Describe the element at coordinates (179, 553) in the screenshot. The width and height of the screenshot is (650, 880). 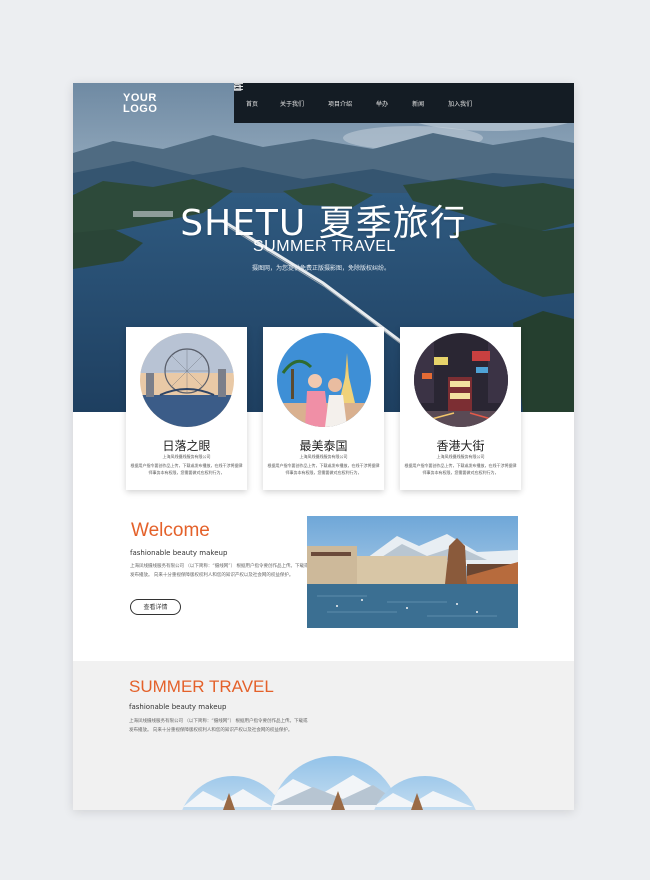
I see `welcome-subtitle: fashionable beauty makeup` at that location.